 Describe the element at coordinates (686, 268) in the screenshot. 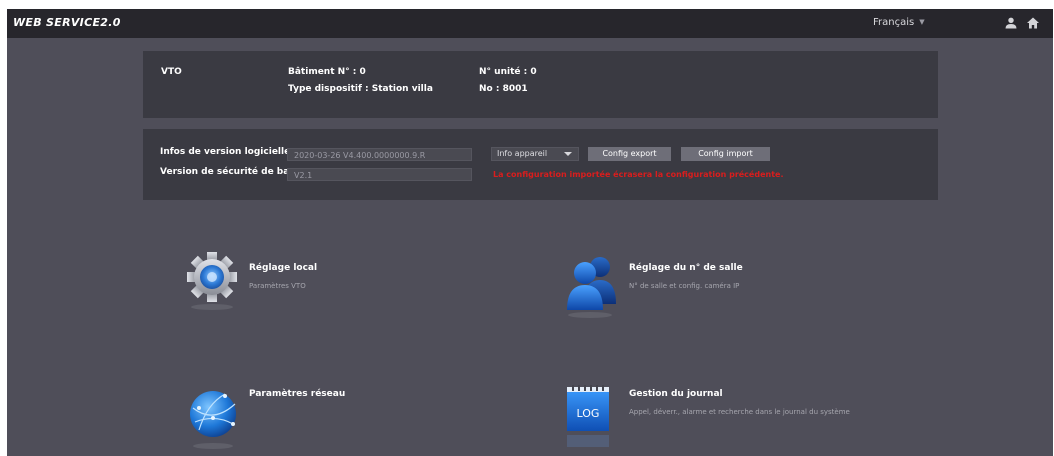

I see `tile-room-settings-title: Réglage du n° de salle` at that location.